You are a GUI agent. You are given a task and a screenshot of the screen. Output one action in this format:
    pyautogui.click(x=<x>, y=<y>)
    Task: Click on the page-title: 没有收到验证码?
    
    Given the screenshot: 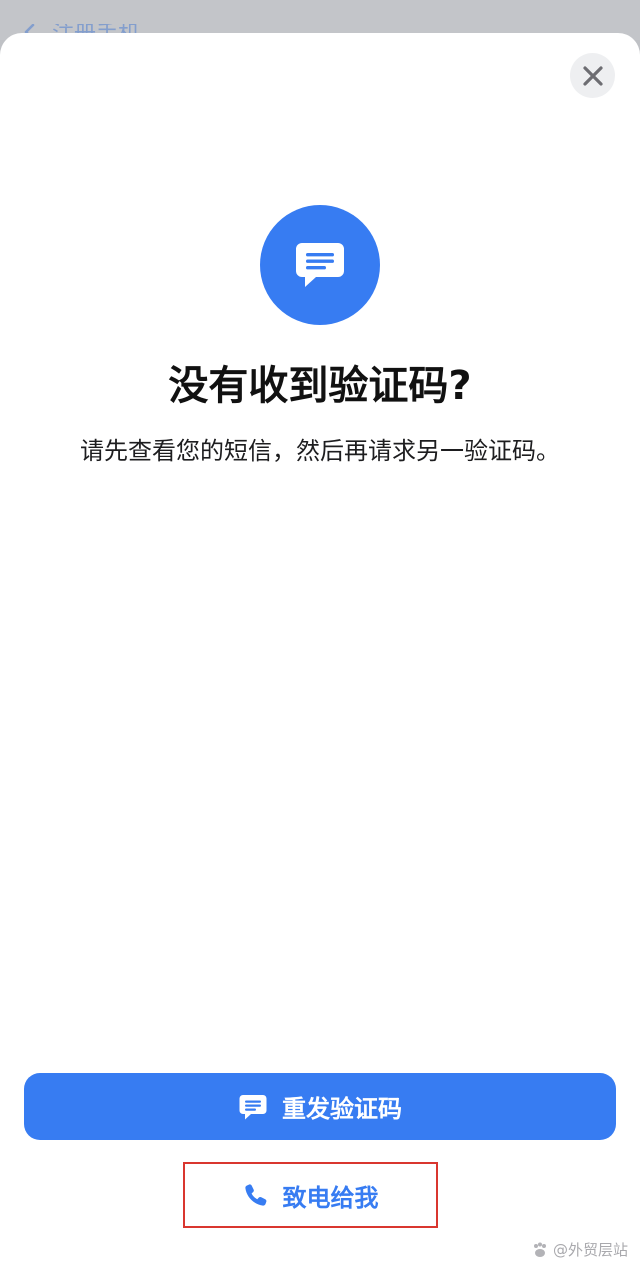 What is the action you would take?
    pyautogui.click(x=320, y=386)
    